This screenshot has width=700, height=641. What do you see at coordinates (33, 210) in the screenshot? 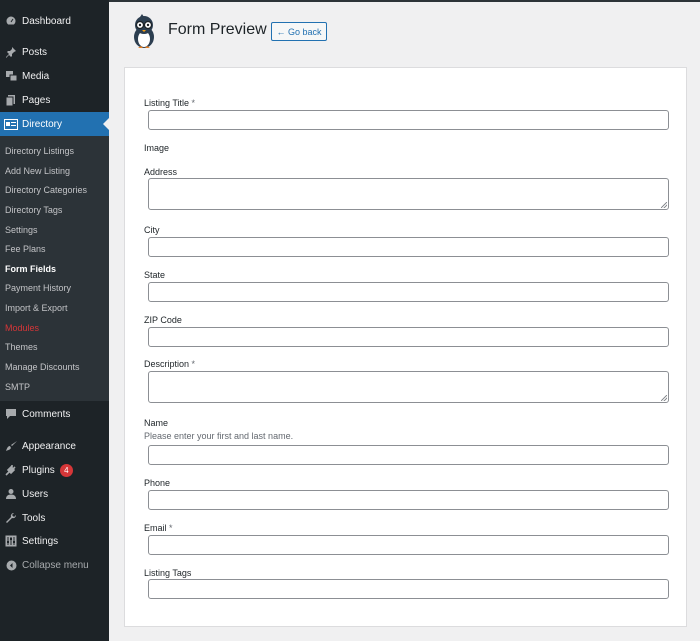
I see `submenu-item-directory-tags: Directory Tags` at bounding box center [33, 210].